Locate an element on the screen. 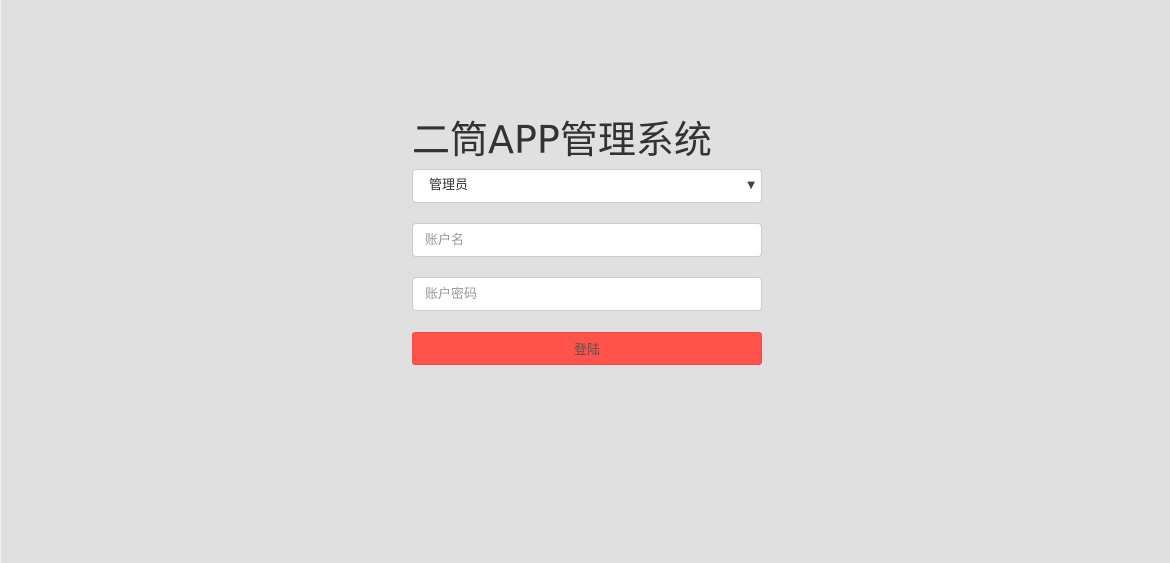 Image resolution: width=1170 pixels, height=563 pixels. password-input is located at coordinates (587, 294).